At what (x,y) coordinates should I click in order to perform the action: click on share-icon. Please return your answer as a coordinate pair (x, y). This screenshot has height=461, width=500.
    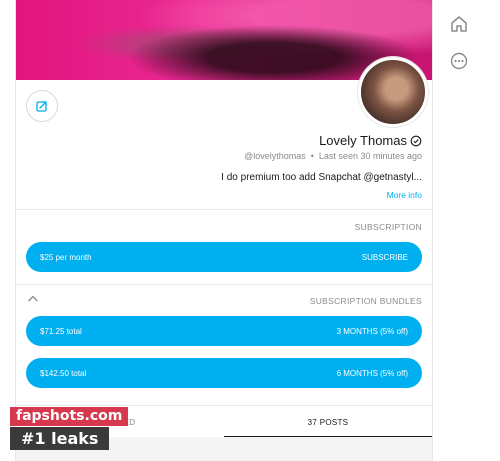
    Looking at the image, I should click on (41, 106).